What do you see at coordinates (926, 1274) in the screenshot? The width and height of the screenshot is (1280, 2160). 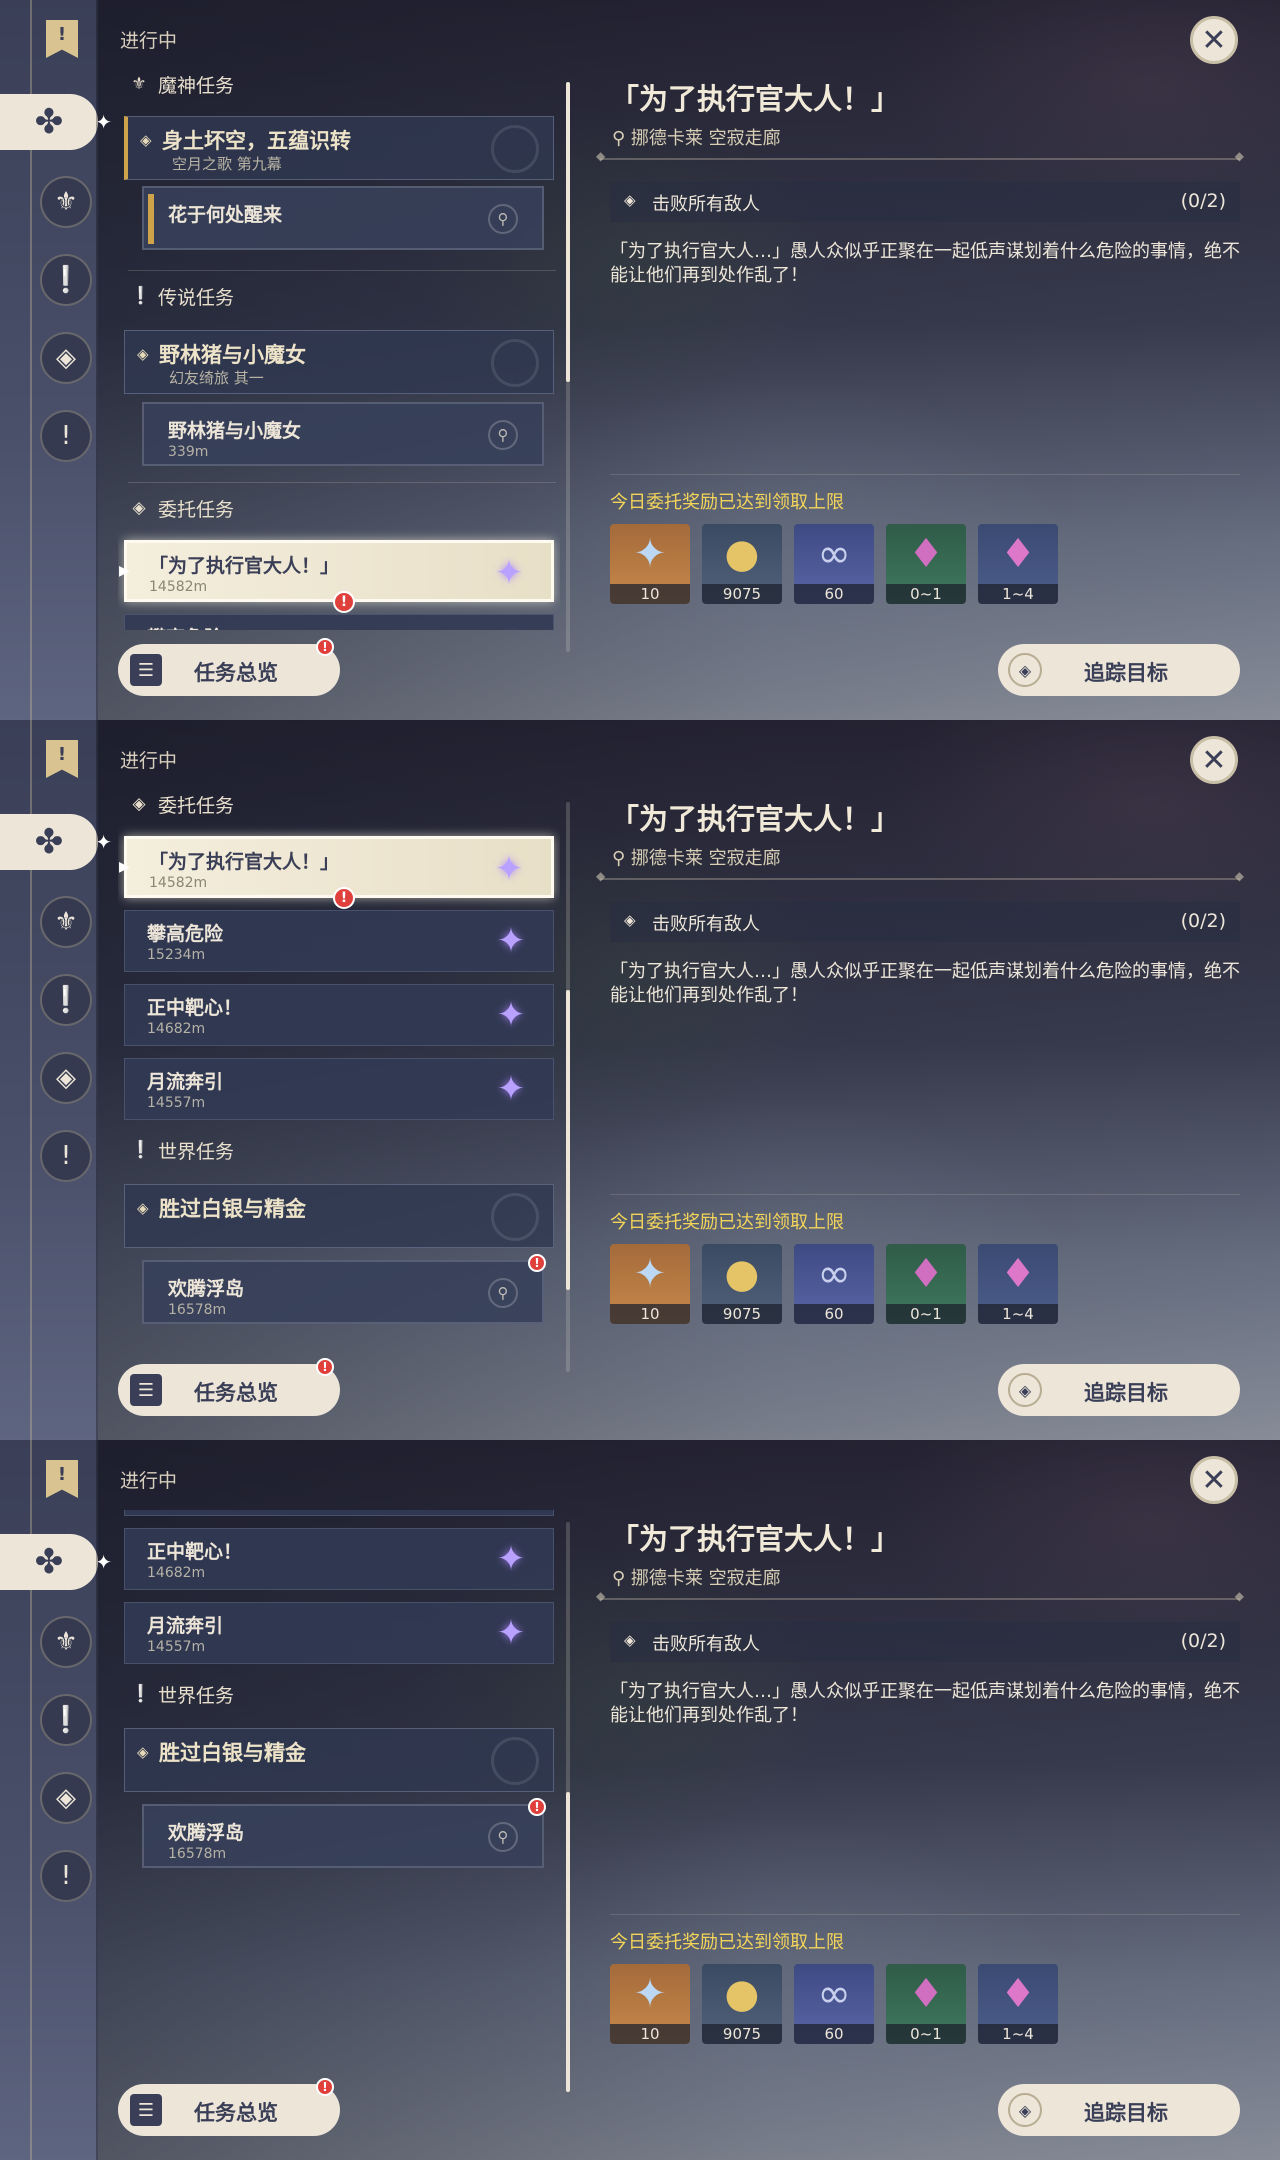 I see `crystal-green-icon: ♦` at bounding box center [926, 1274].